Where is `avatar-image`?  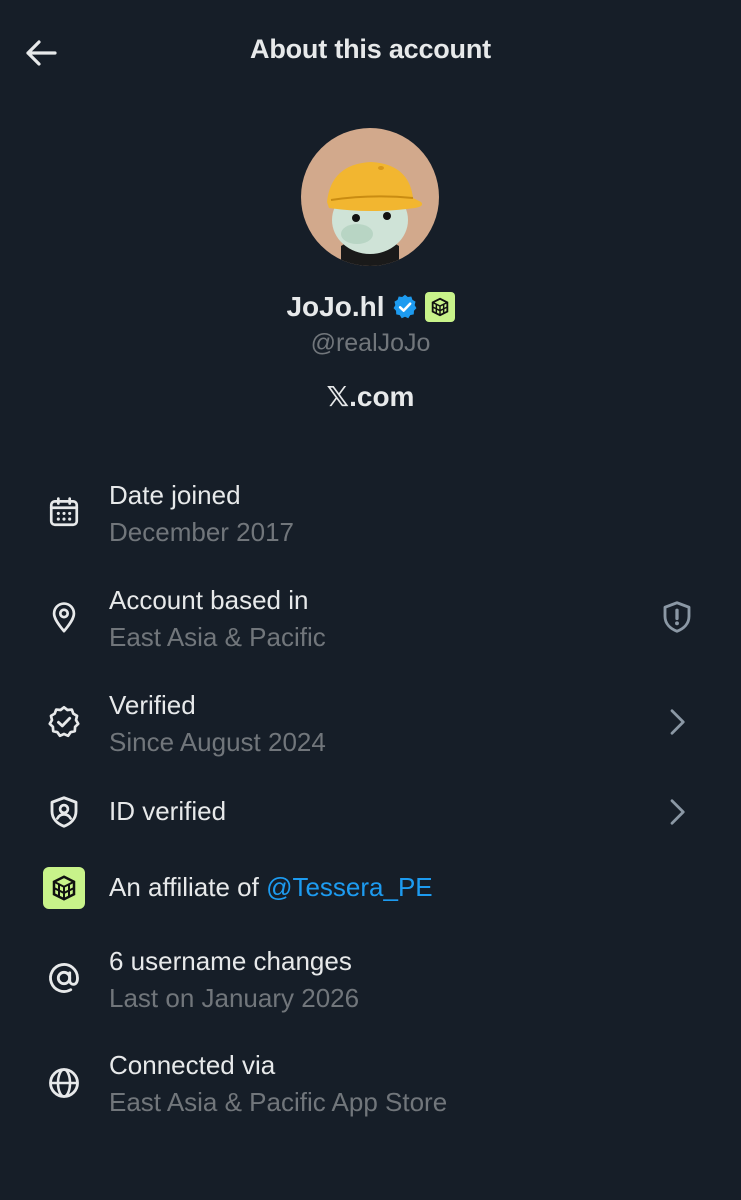 avatar-image is located at coordinates (370, 197).